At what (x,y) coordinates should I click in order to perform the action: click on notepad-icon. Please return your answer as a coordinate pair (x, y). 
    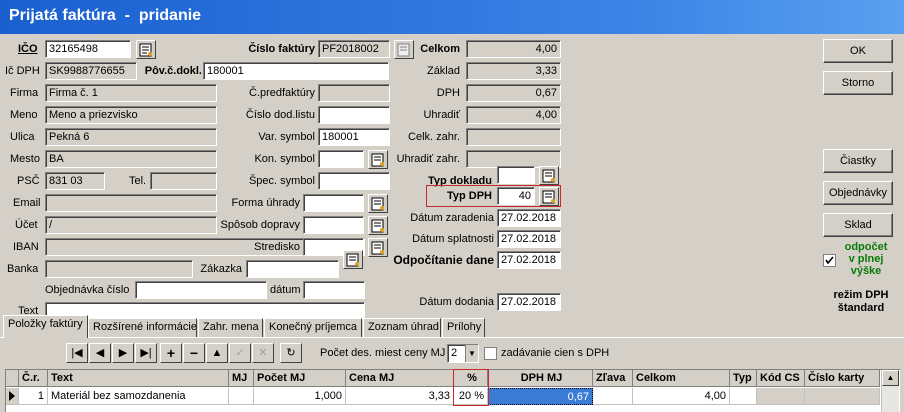
    Looking at the image, I should click on (548, 176).